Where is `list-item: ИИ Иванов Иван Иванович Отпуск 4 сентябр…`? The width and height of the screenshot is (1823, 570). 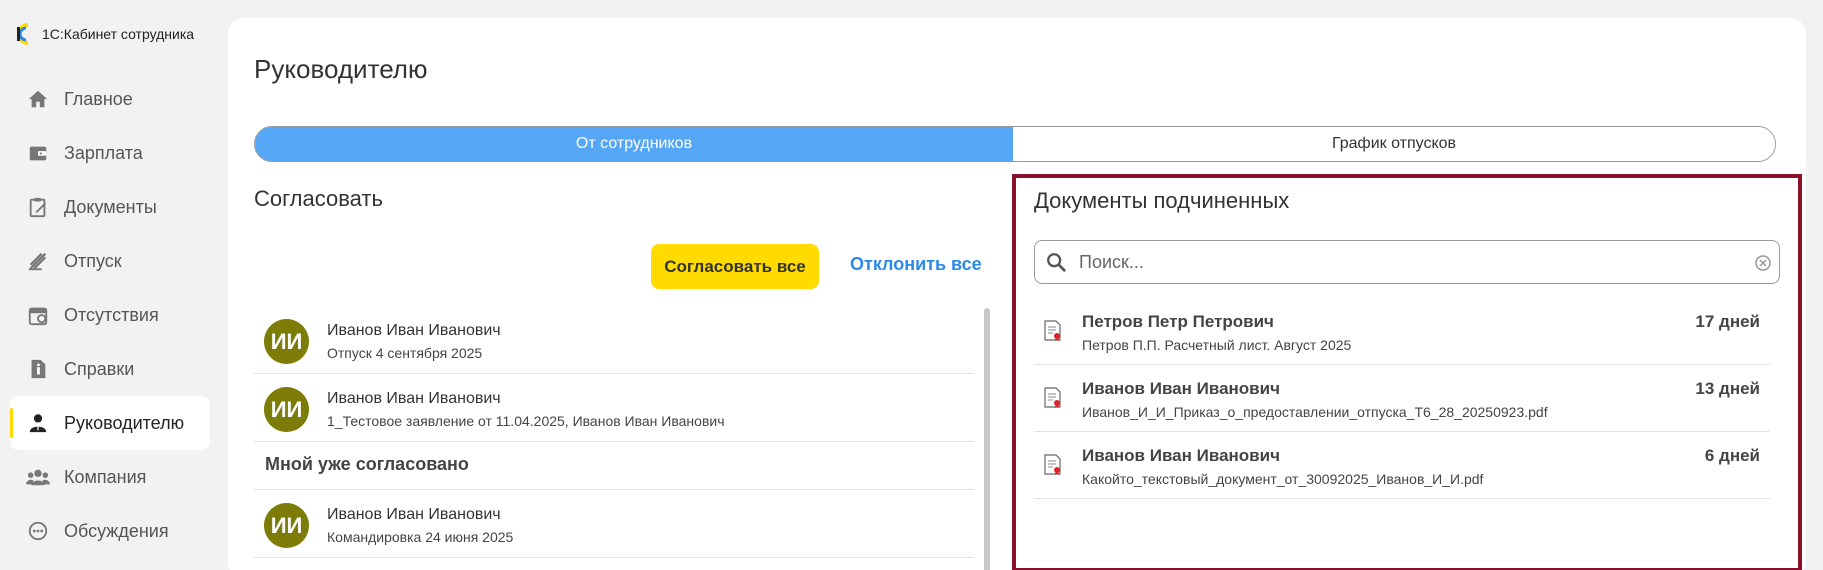
list-item: ИИ Иванов Иван Иванович Отпуск 4 сентябр… is located at coordinates (614, 340).